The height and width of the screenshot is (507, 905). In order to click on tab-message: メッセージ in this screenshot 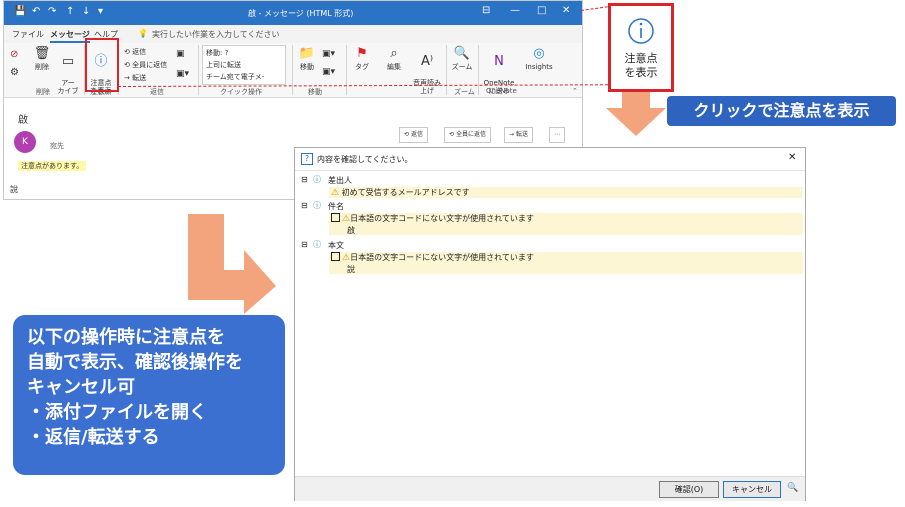, I will do `click(70, 36)`.